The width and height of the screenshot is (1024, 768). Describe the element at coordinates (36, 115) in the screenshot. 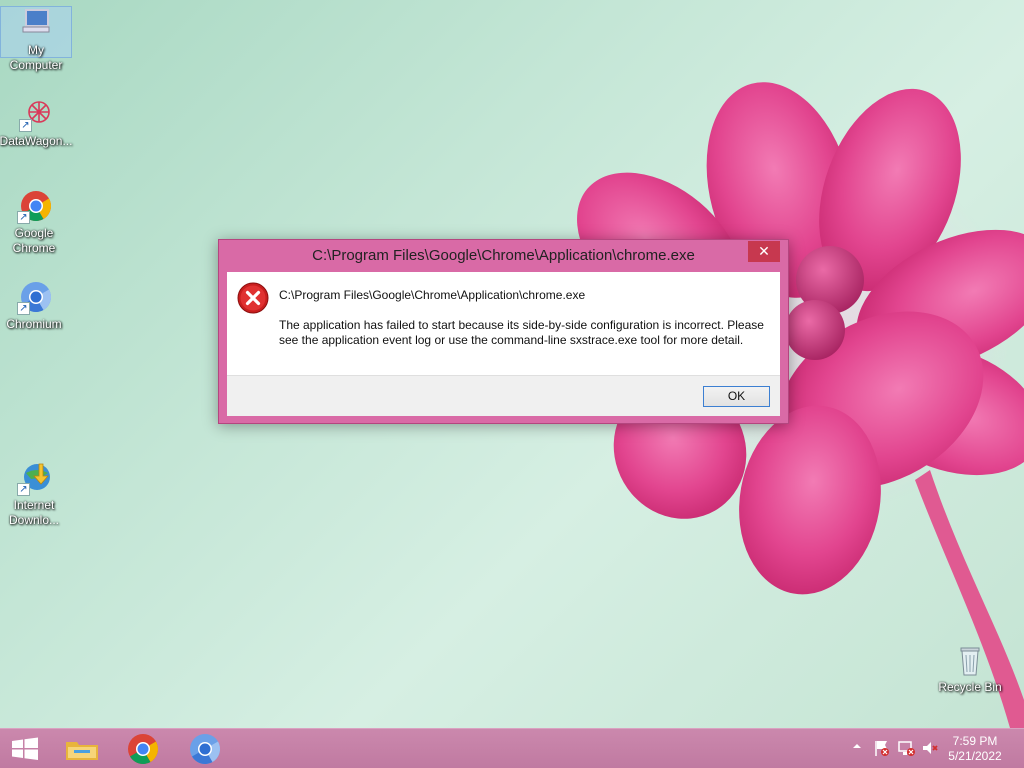

I see `datawagon-icon: ↗` at that location.